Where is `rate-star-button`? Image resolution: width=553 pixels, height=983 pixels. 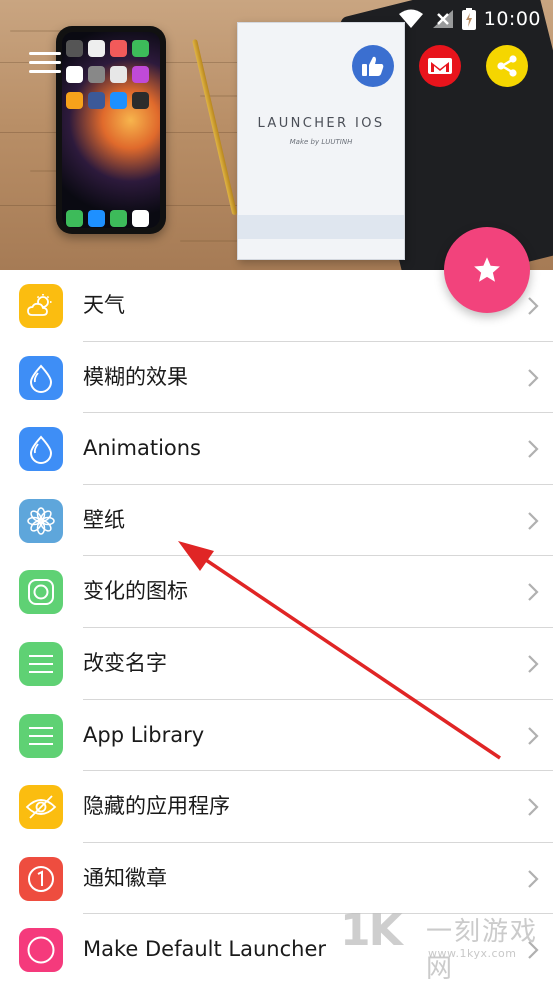 rate-star-button is located at coordinates (487, 270).